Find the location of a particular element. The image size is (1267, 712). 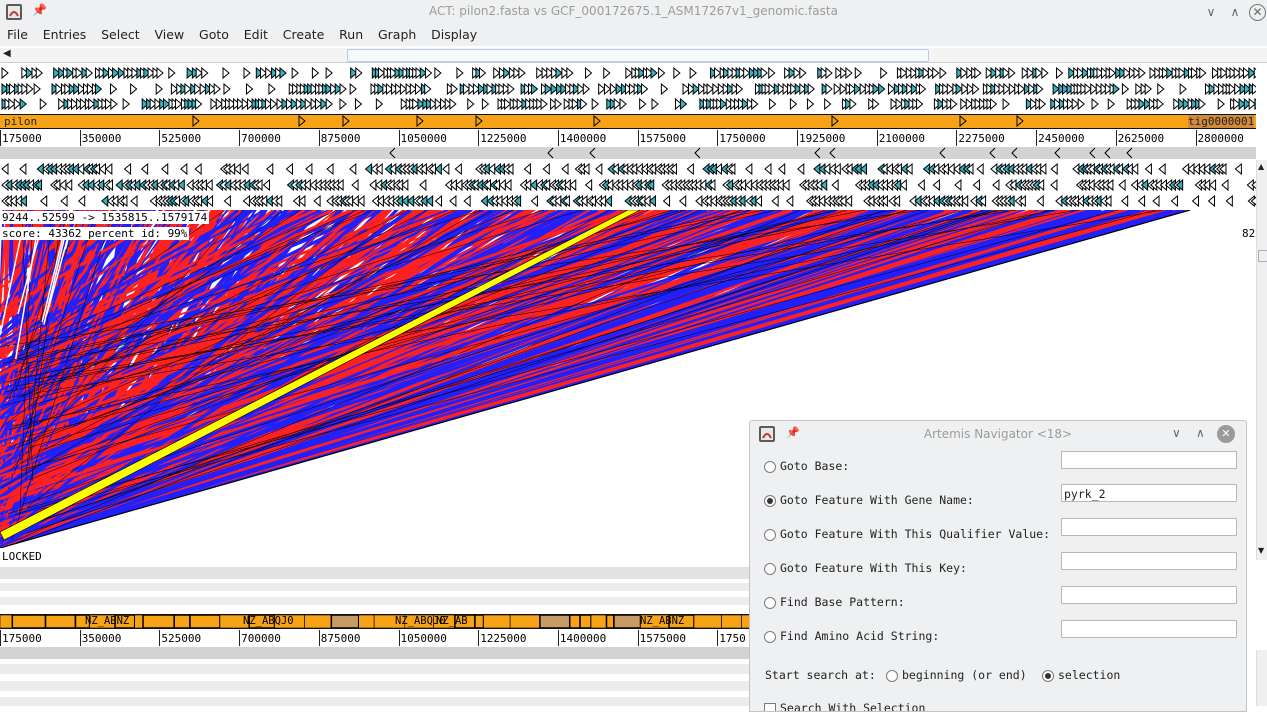

top-translation-bar is located at coordinates (628, 153).